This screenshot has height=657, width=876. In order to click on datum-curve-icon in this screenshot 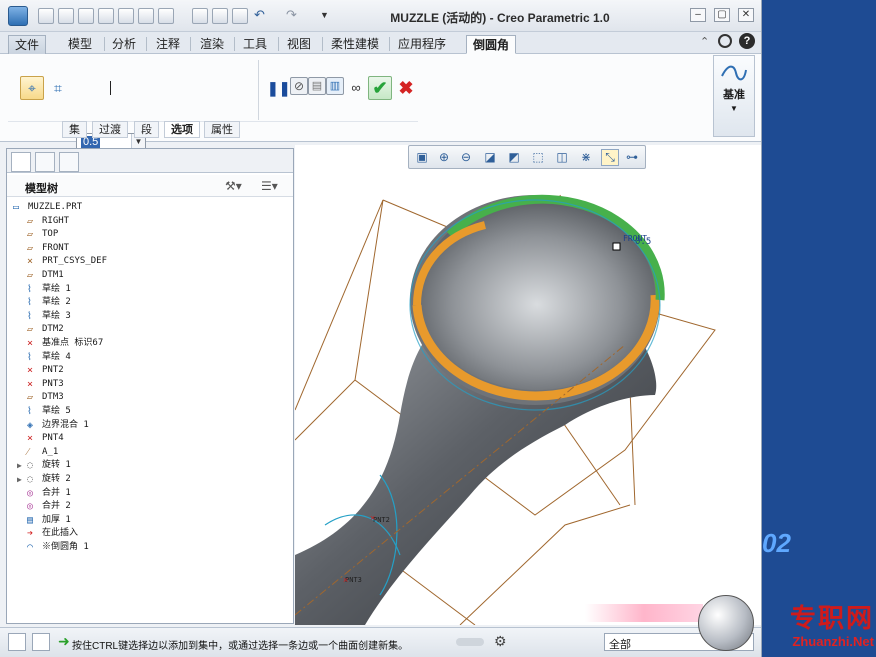, I will do `click(734, 73)`.